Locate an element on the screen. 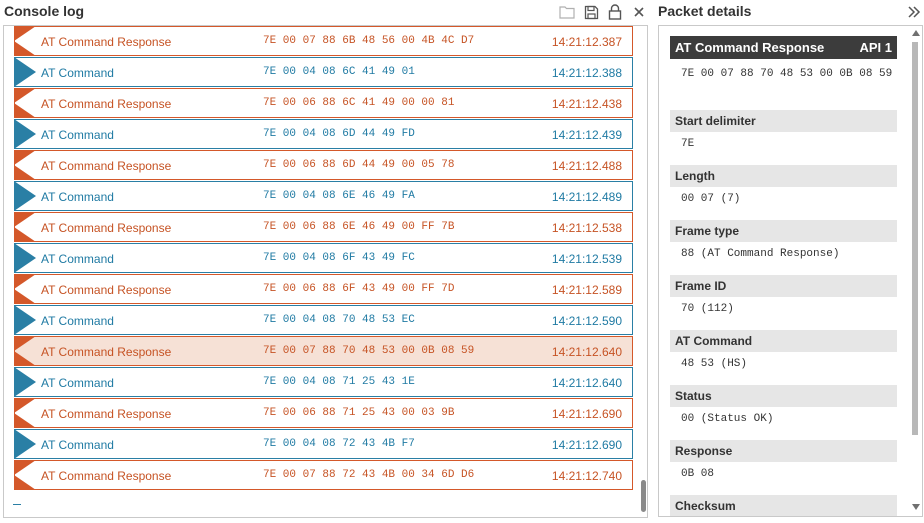 This screenshot has height=523, width=924. frame-hex: 7E 00 04 08 6D 44 49 FD is located at coordinates (339, 134).